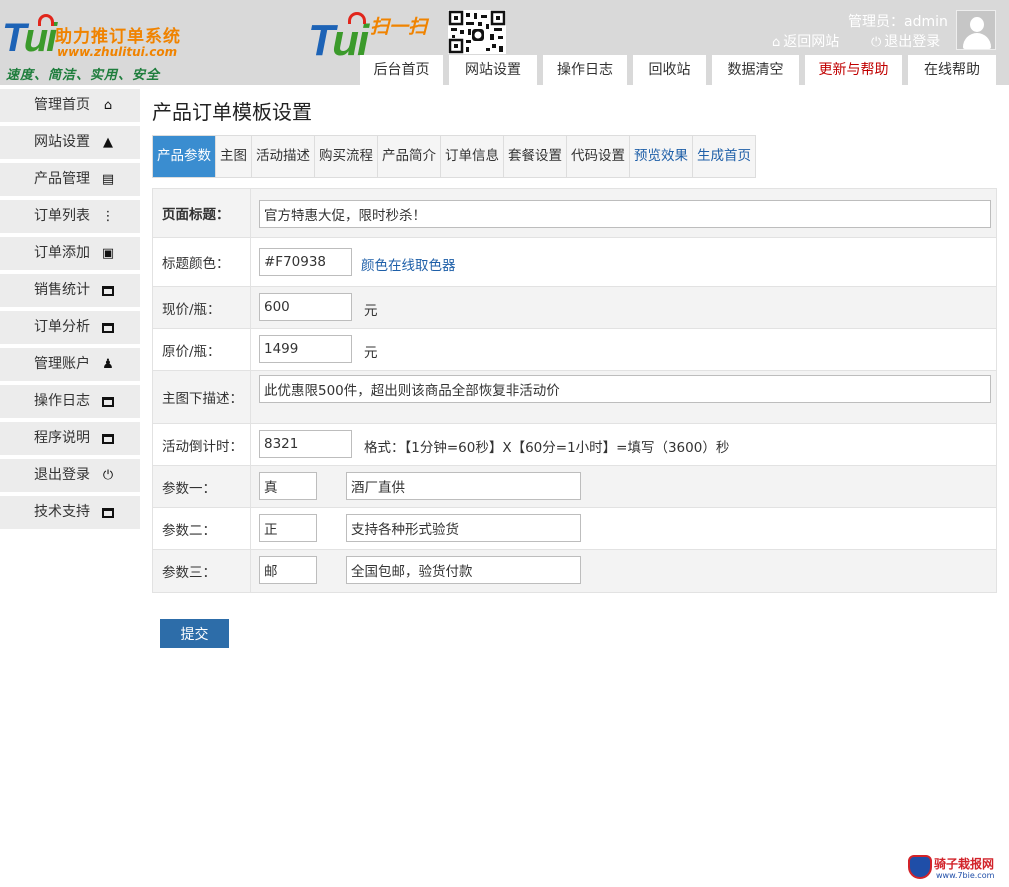 This screenshot has width=1009, height=887. What do you see at coordinates (598, 156) in the screenshot?
I see `tab-code-settings: 代码设置` at bounding box center [598, 156].